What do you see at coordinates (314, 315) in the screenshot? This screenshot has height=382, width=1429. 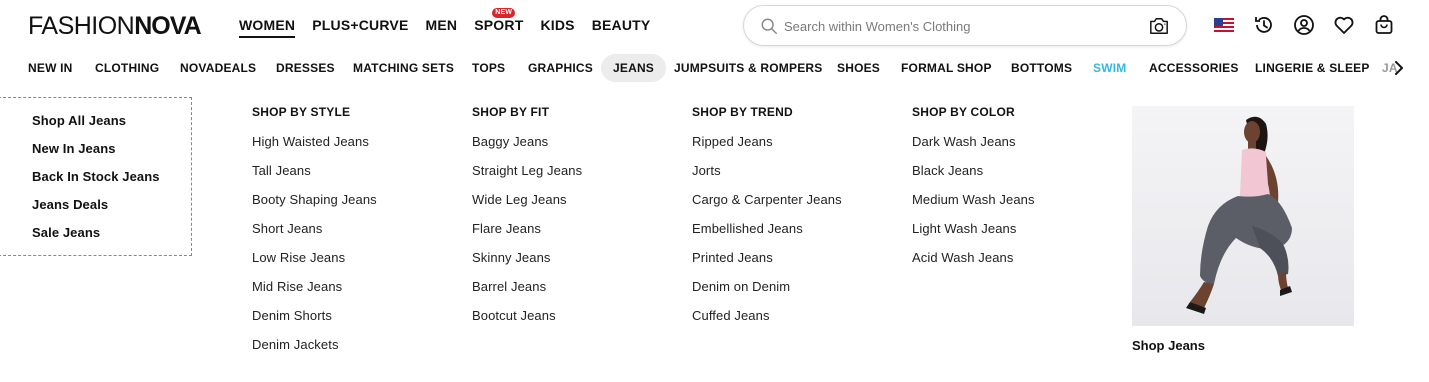 I see `menu-link: Denim Shorts` at bounding box center [314, 315].